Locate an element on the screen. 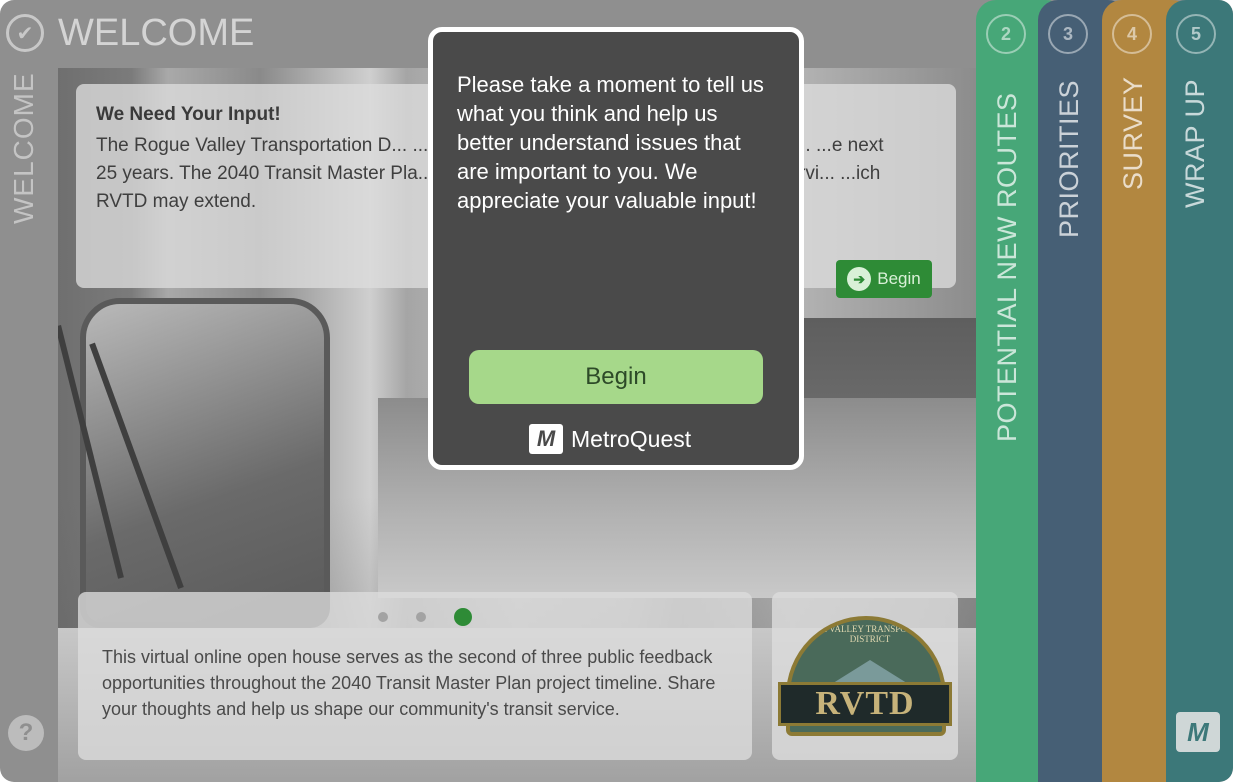  carousel-dot-active is located at coordinates (463, 617).